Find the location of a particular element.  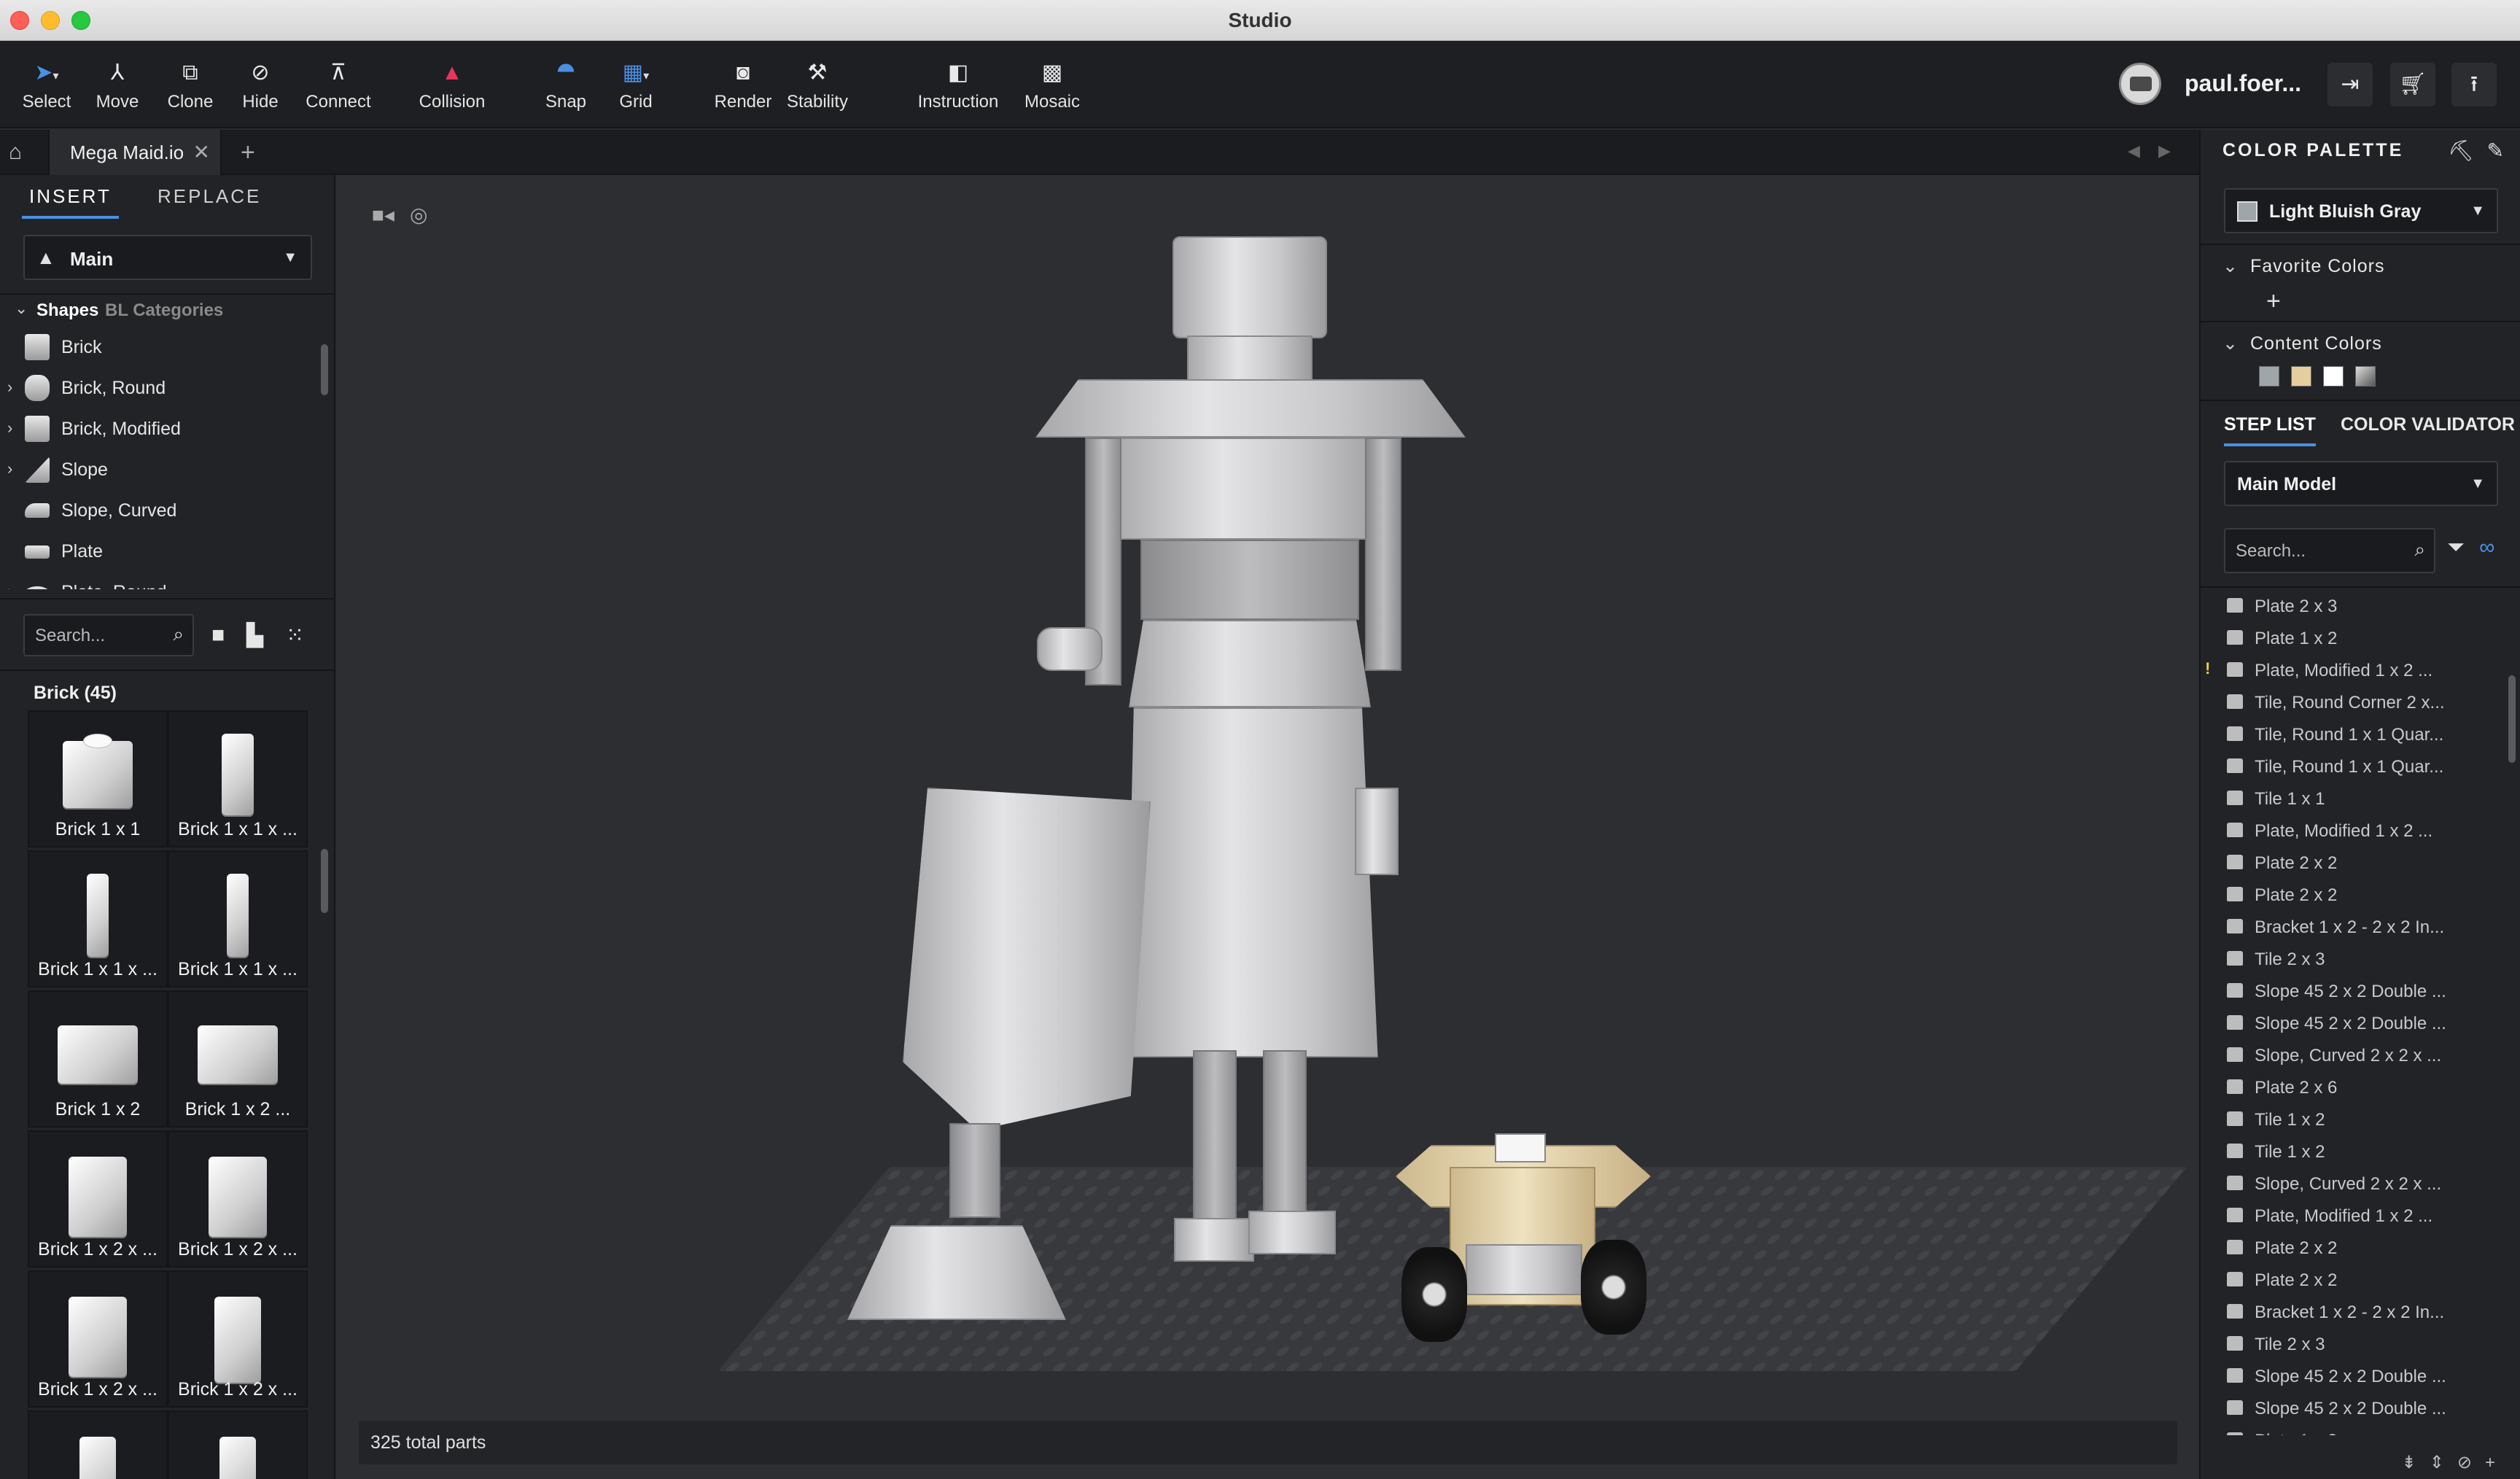

list-item: Brick is located at coordinates (160, 347).